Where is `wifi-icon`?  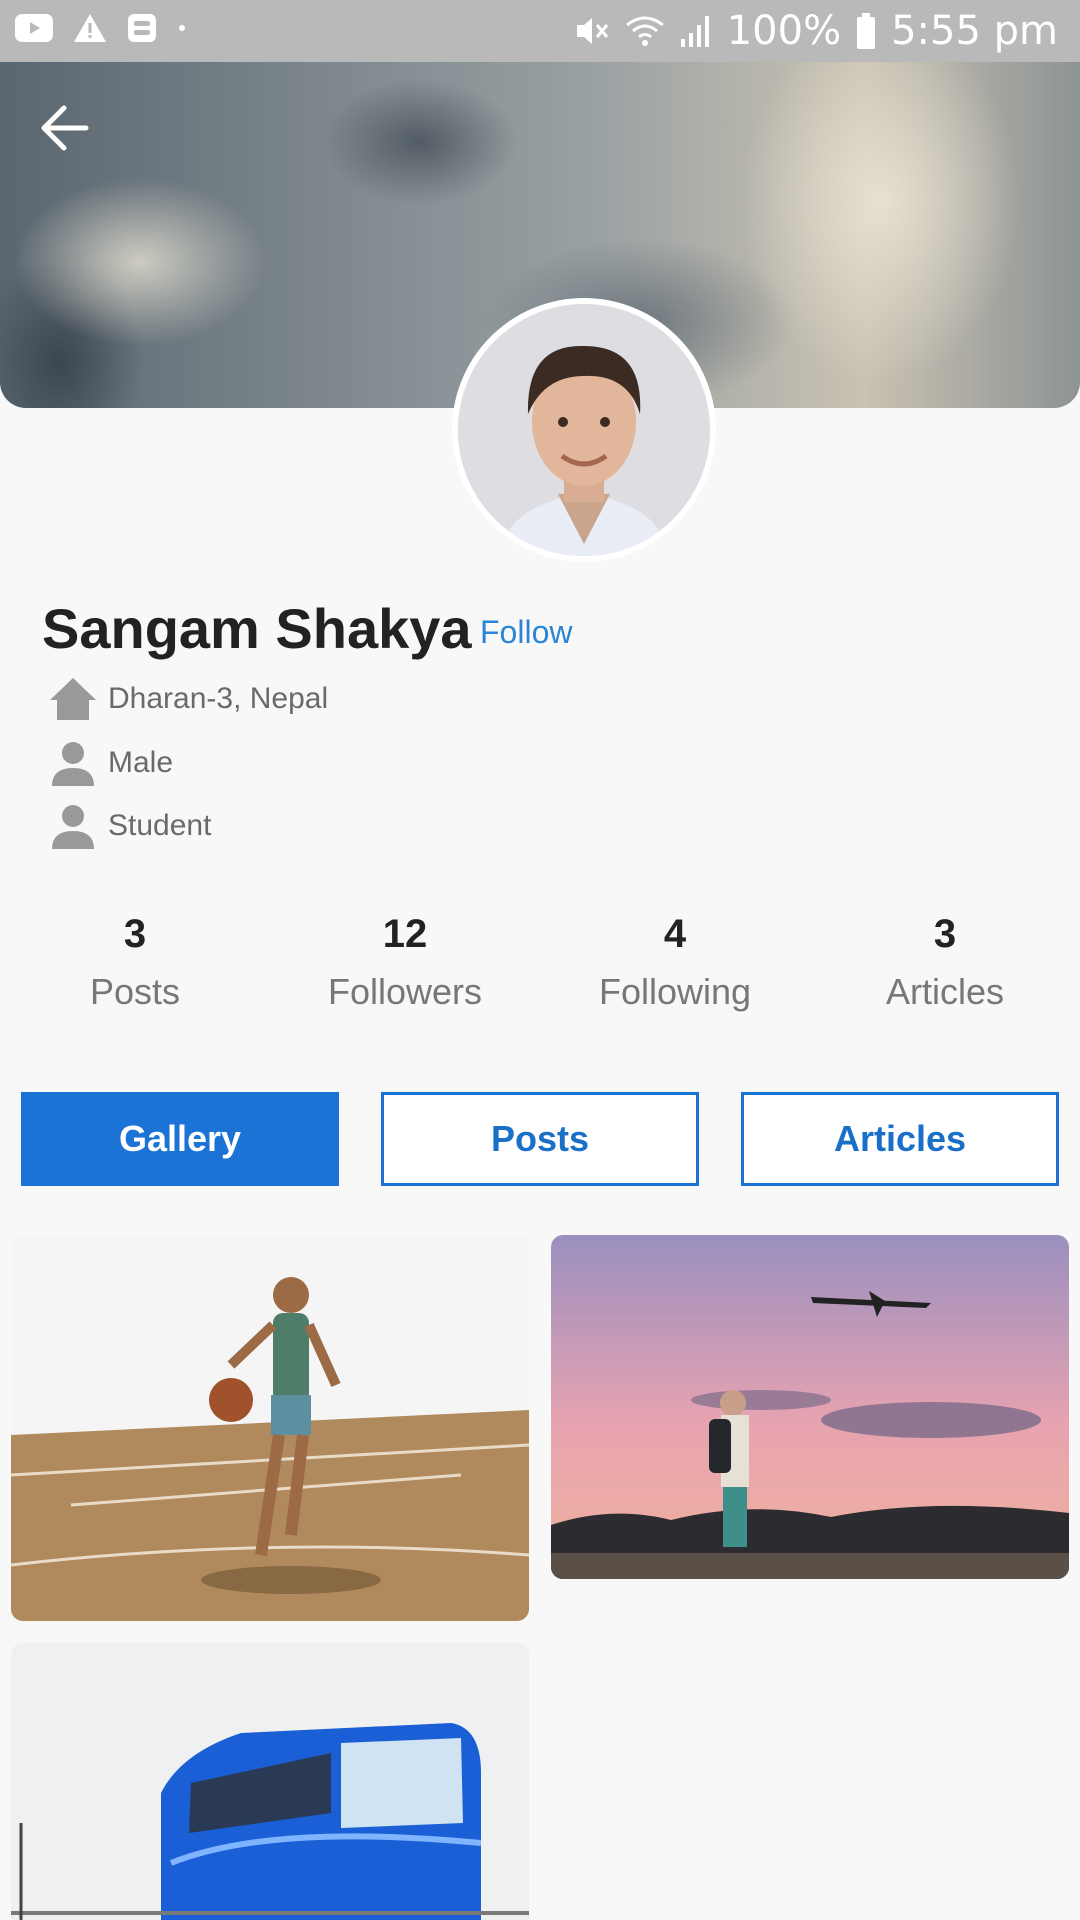
wifi-icon is located at coordinates (644, 31).